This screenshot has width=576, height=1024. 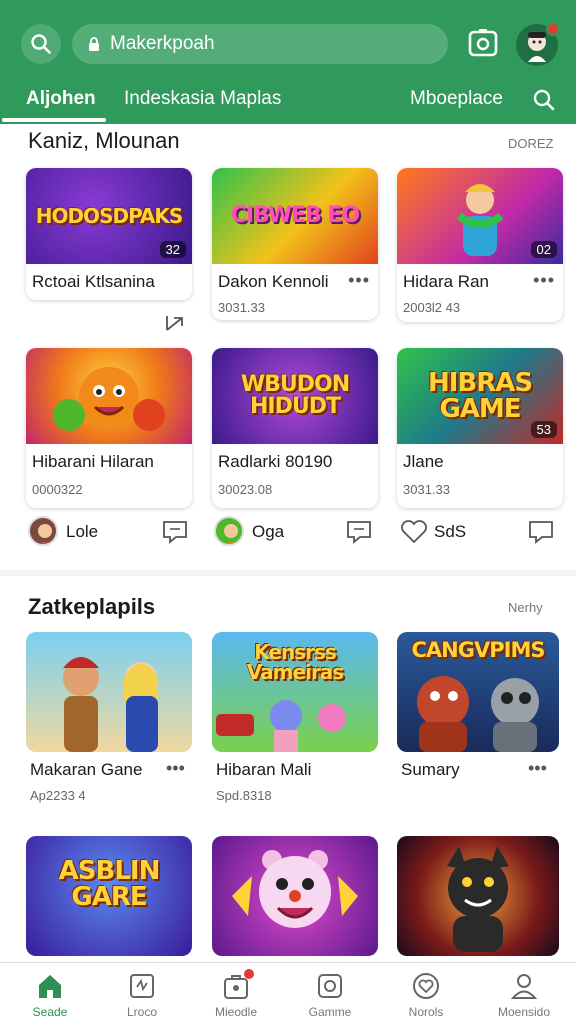 What do you see at coordinates (61, 99) in the screenshot?
I see `tab-aljohen: Aljohen` at bounding box center [61, 99].